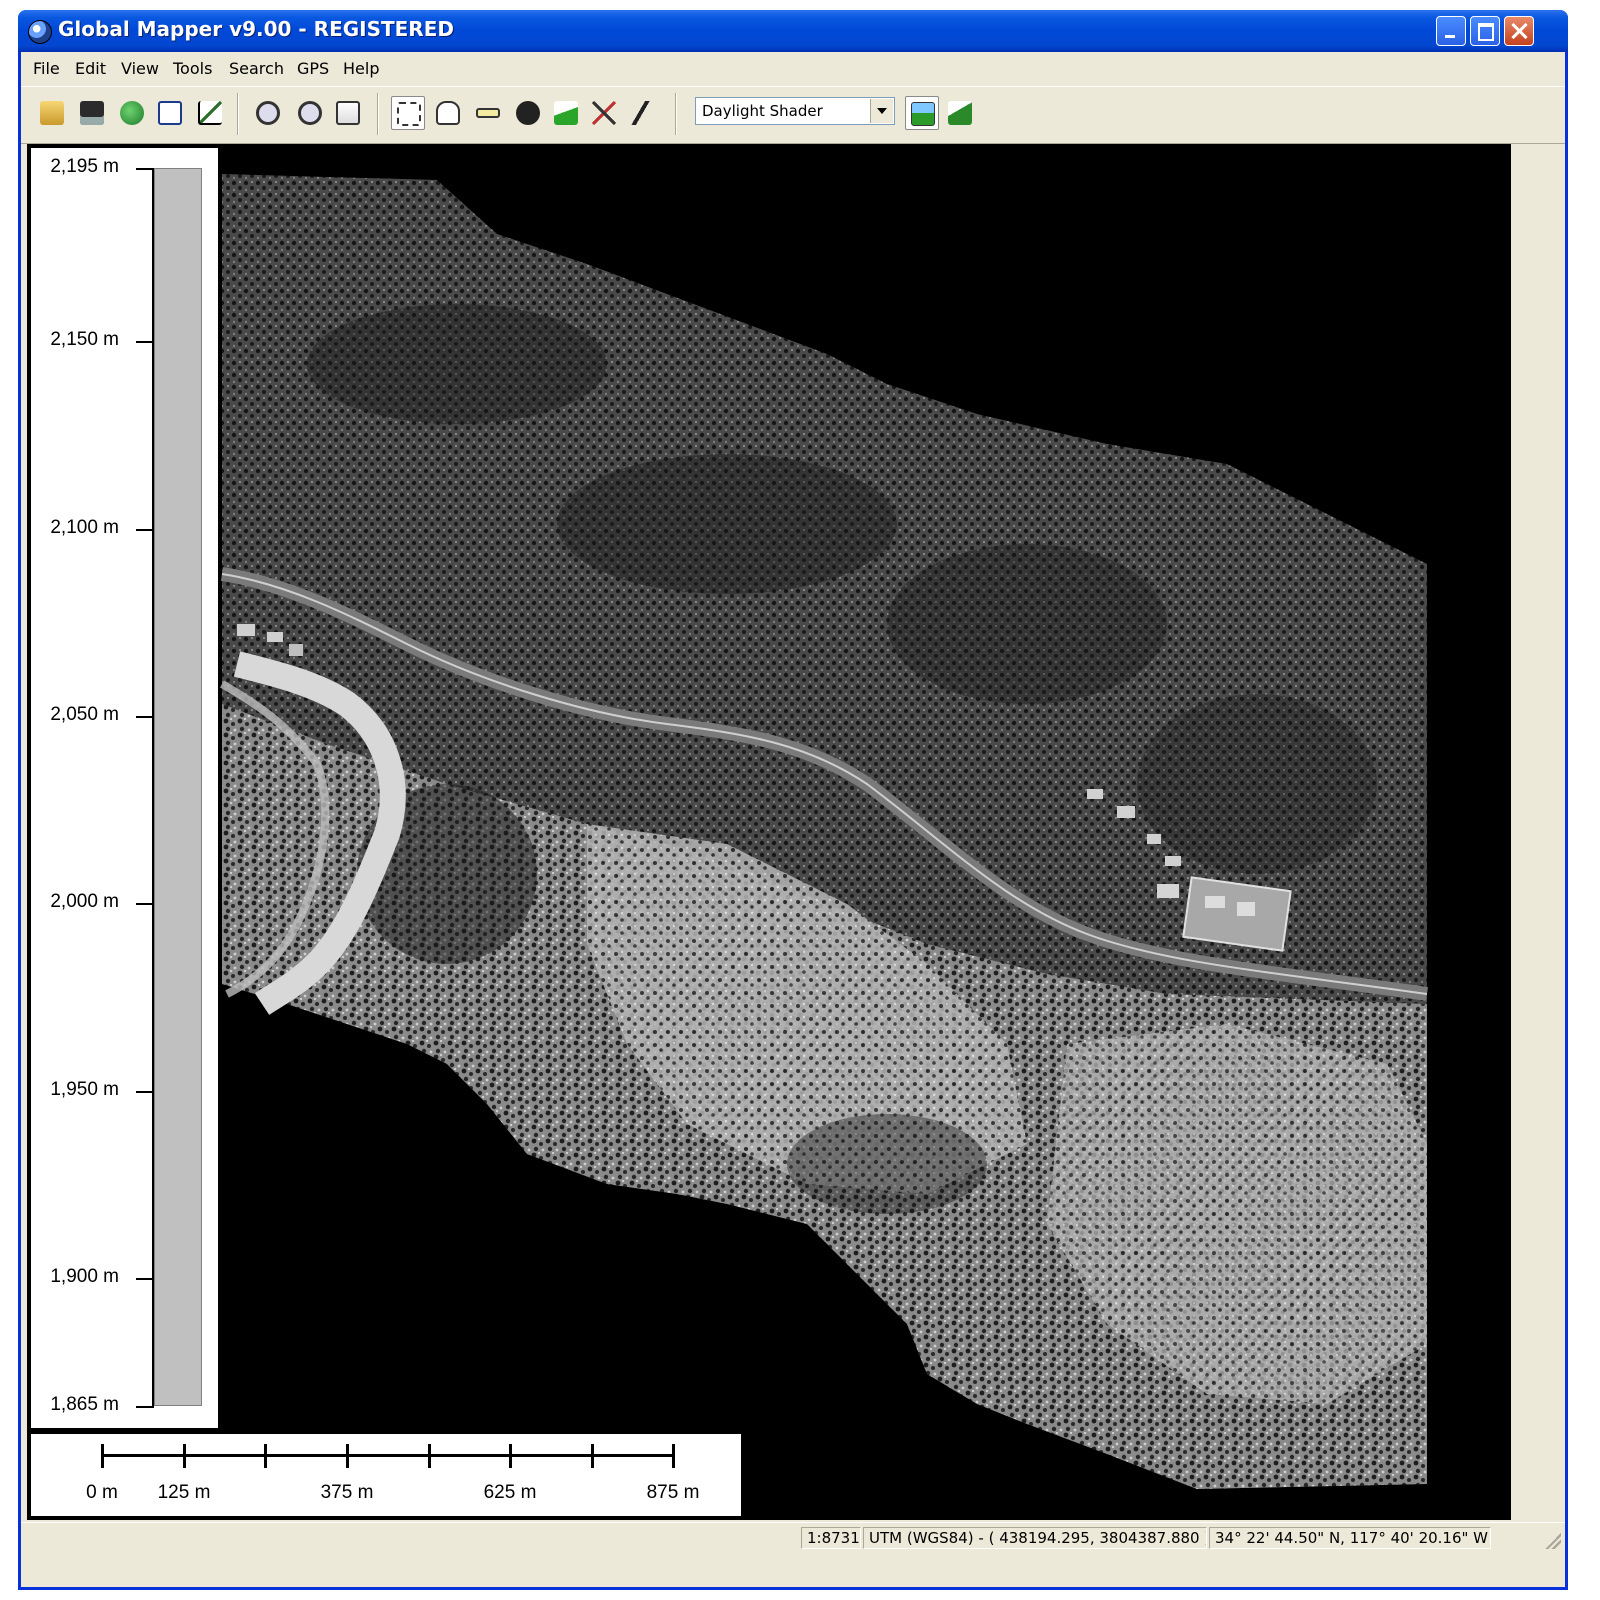  Describe the element at coordinates (1350, 1538) in the screenshot. I see `status-geo-coords: 34° 22' 44.50" N, 117° 40' 20.16" W` at that location.